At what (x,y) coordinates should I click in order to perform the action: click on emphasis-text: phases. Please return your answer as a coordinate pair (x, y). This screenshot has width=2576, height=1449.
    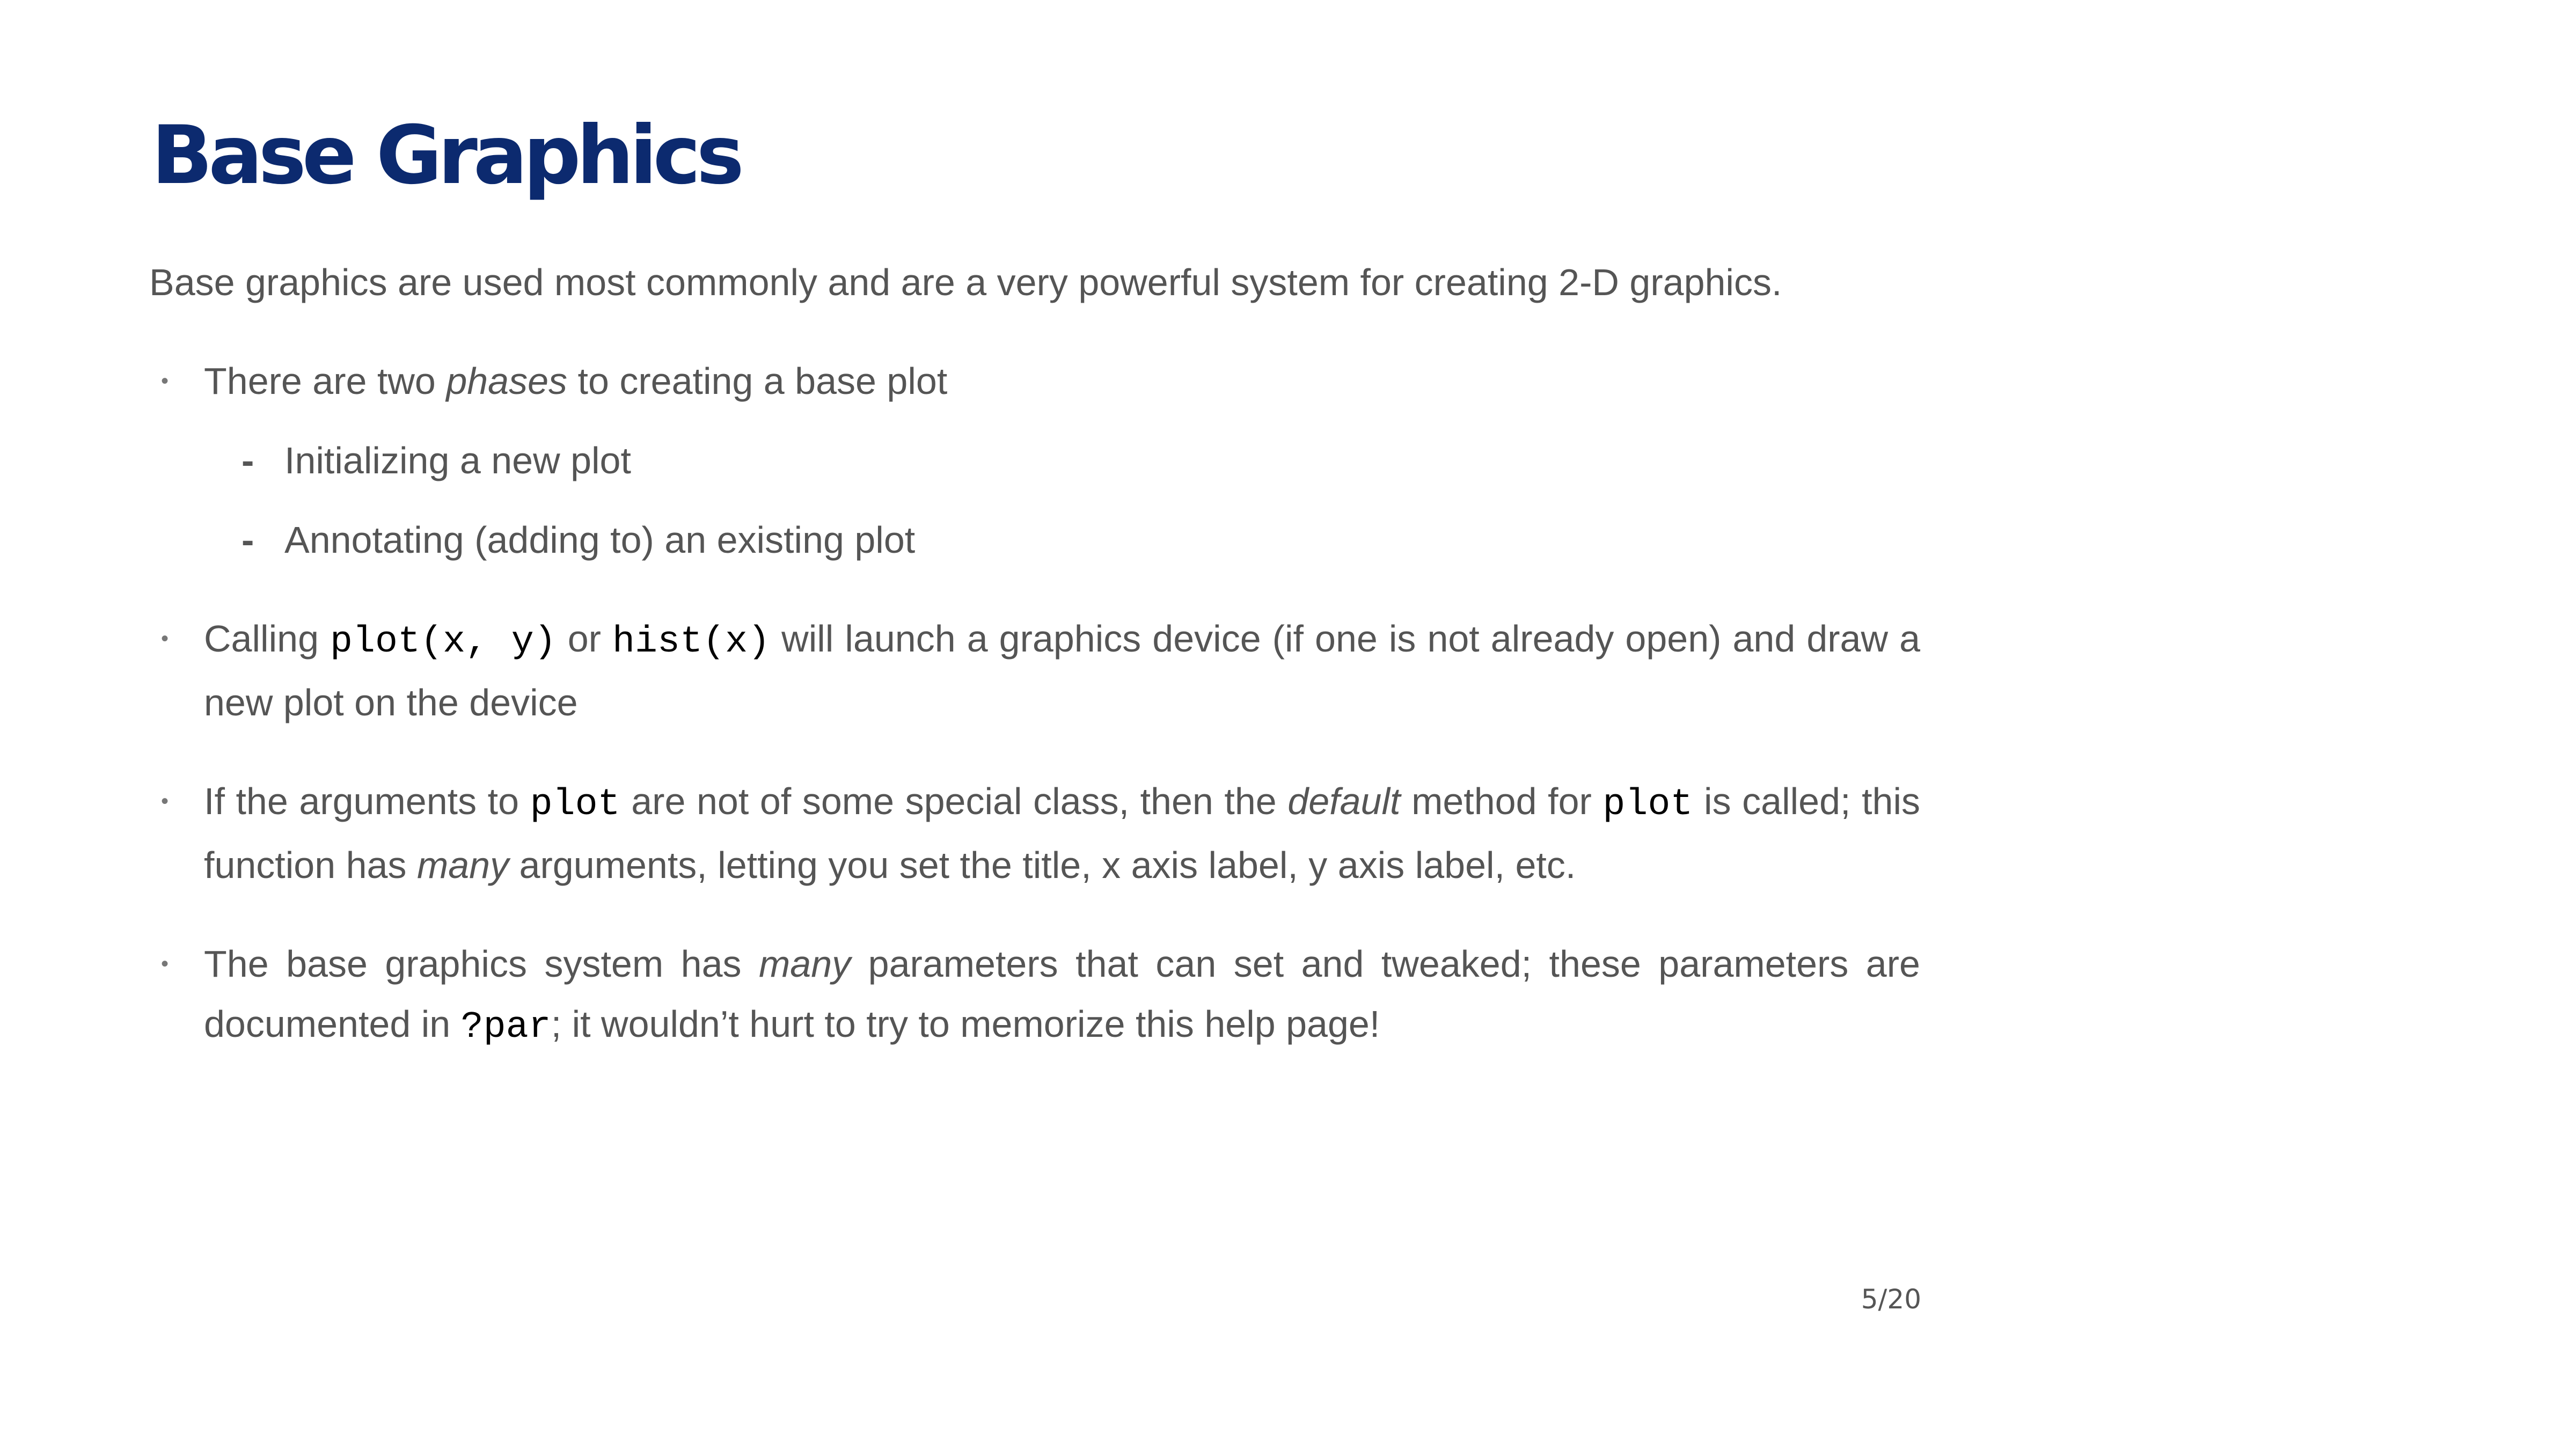
    Looking at the image, I should click on (507, 381).